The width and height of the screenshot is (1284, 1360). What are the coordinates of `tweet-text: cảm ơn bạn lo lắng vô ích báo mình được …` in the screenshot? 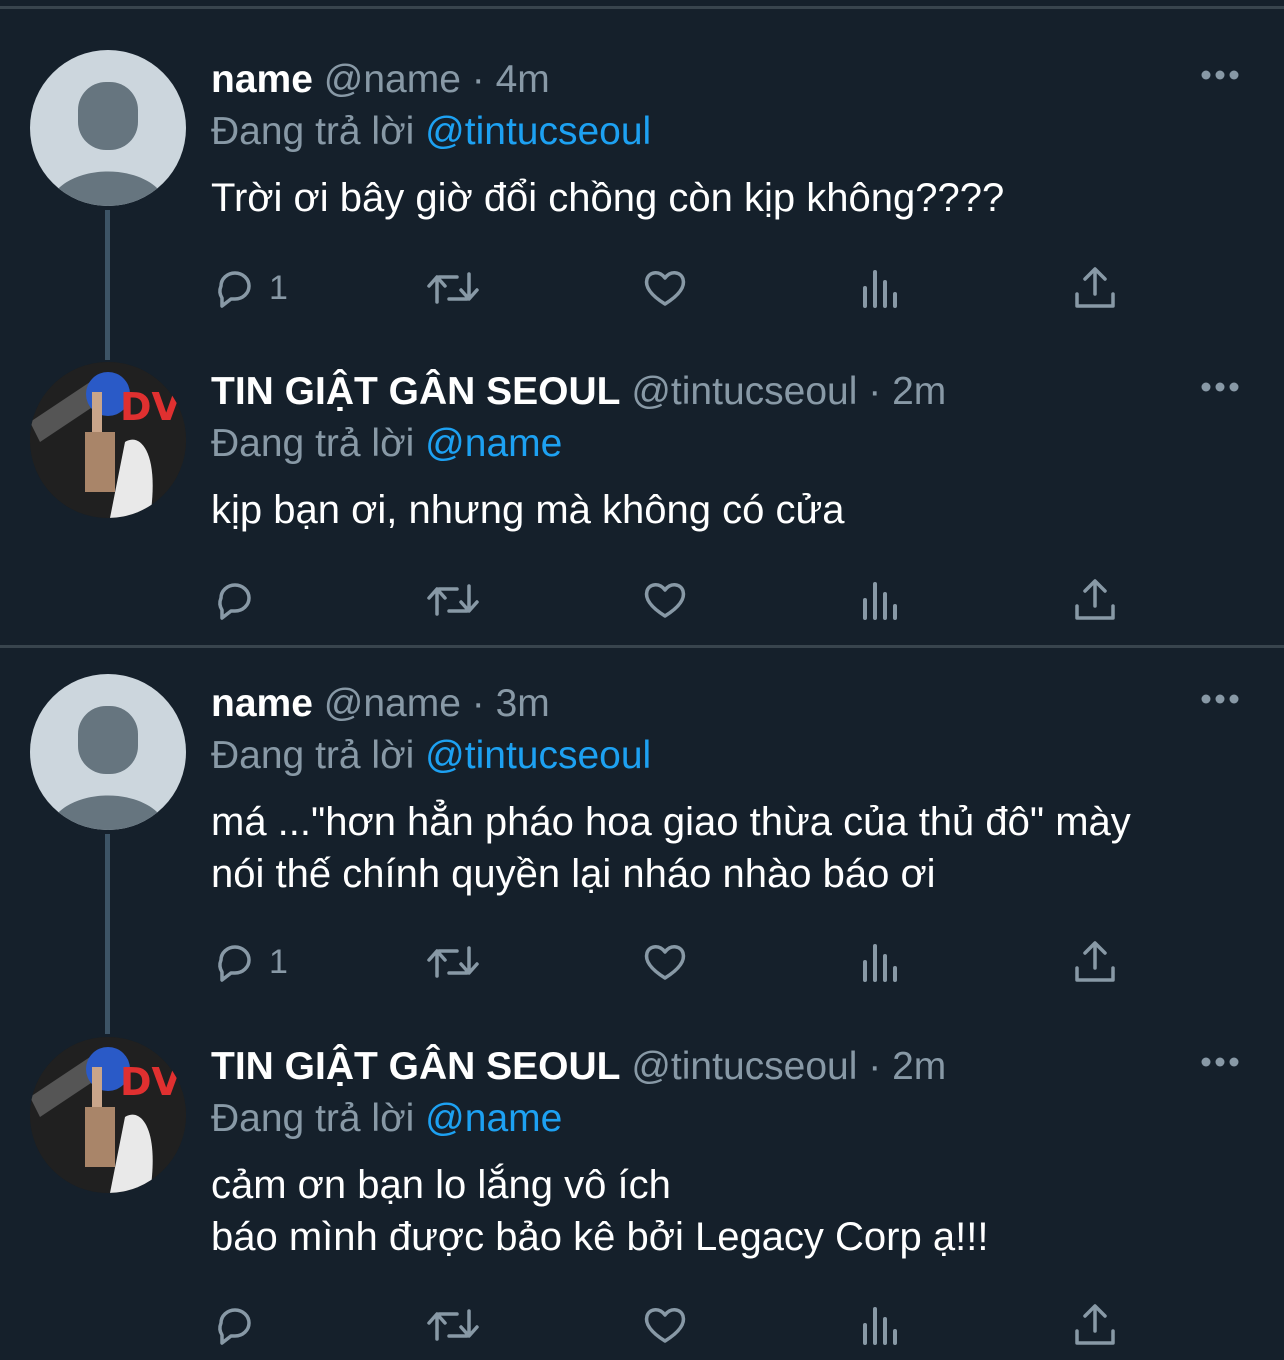 It's located at (600, 1211).